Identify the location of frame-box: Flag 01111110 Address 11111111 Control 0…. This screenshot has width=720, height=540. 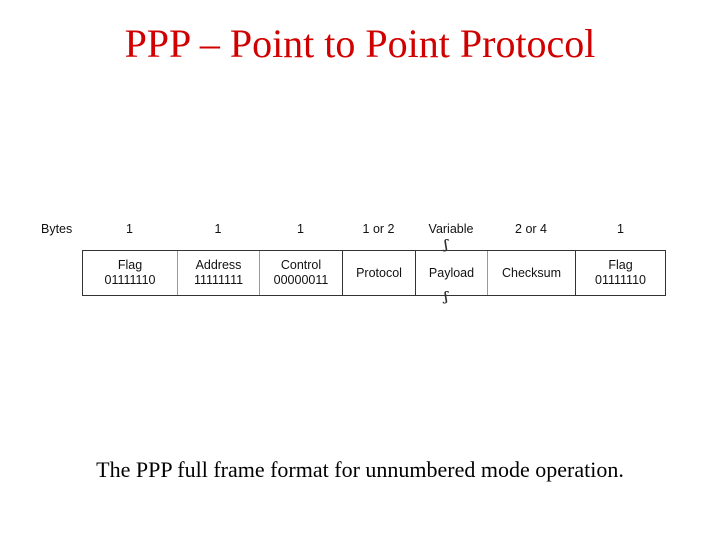
(374, 273).